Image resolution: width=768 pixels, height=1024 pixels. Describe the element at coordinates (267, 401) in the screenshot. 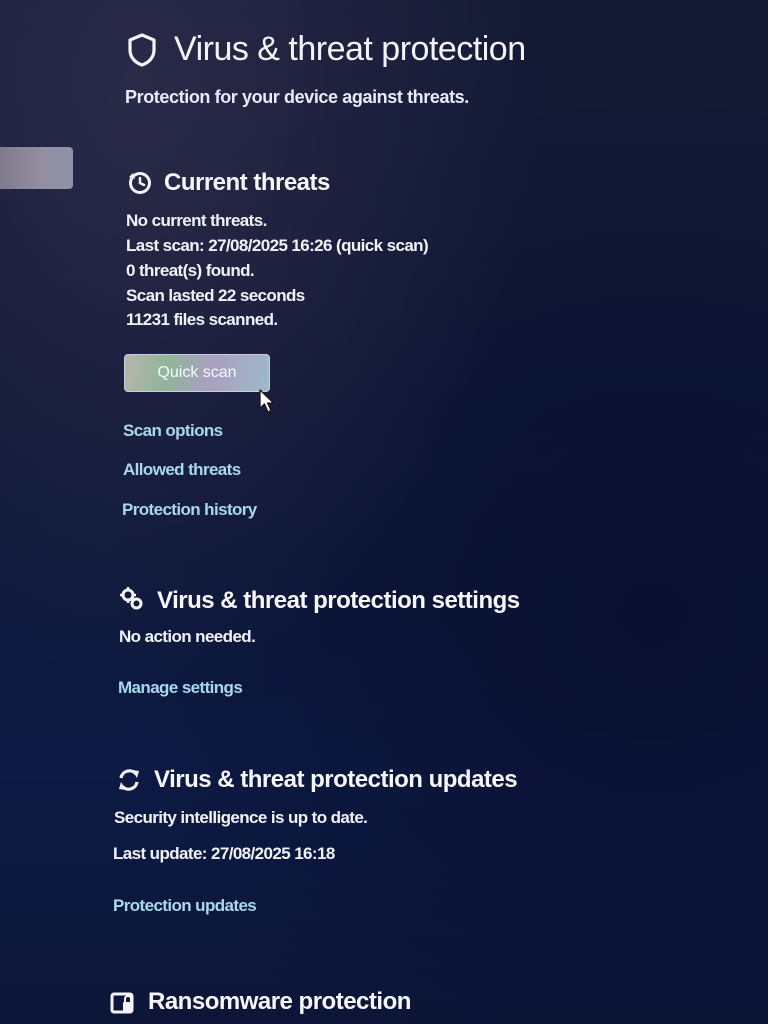

I see `mouse-pointer-icon` at that location.